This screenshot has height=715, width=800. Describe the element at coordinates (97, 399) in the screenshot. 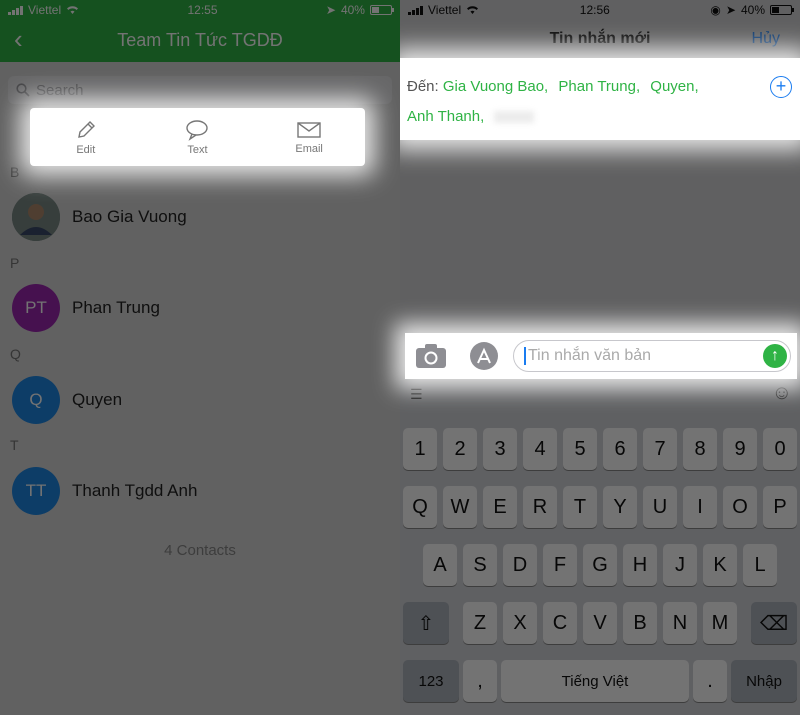

I see `contact-name: Quyen` at that location.